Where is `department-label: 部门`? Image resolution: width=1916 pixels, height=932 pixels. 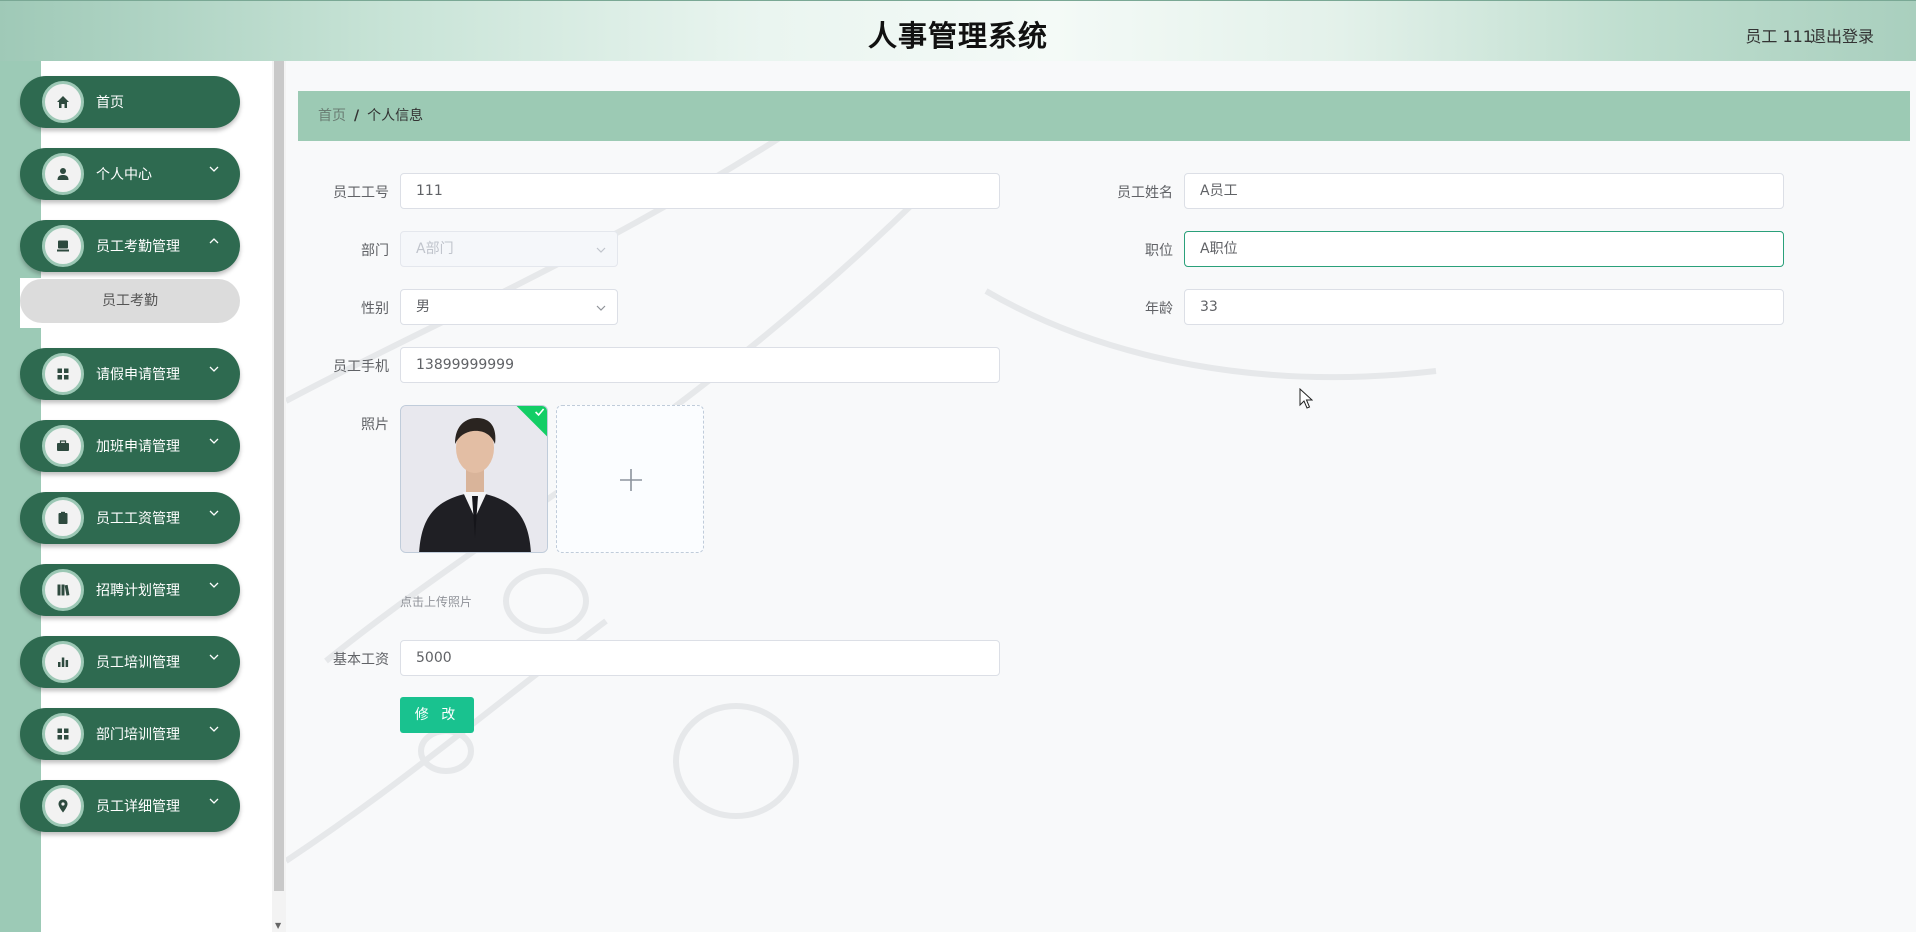 department-label: 部门 is located at coordinates (375, 251).